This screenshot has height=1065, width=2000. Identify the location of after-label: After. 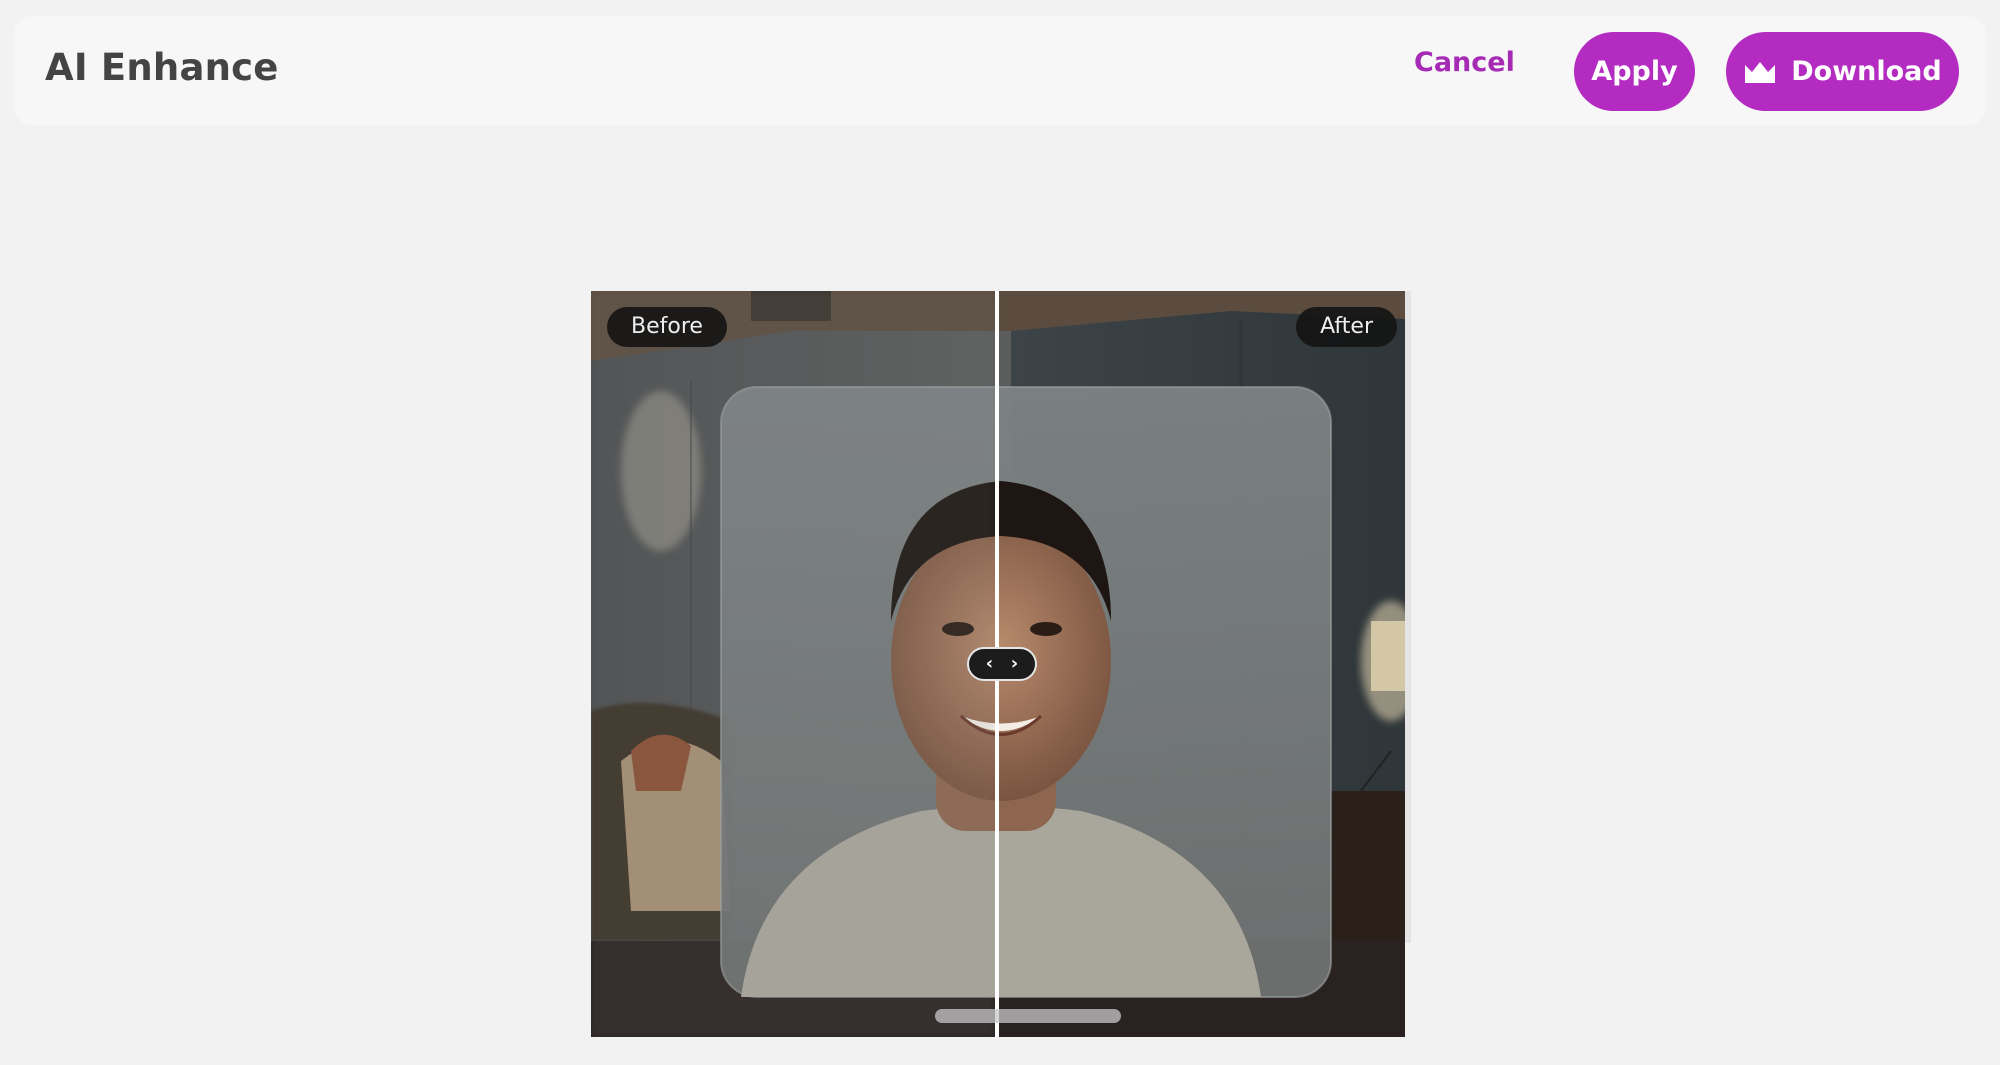
(1346, 327).